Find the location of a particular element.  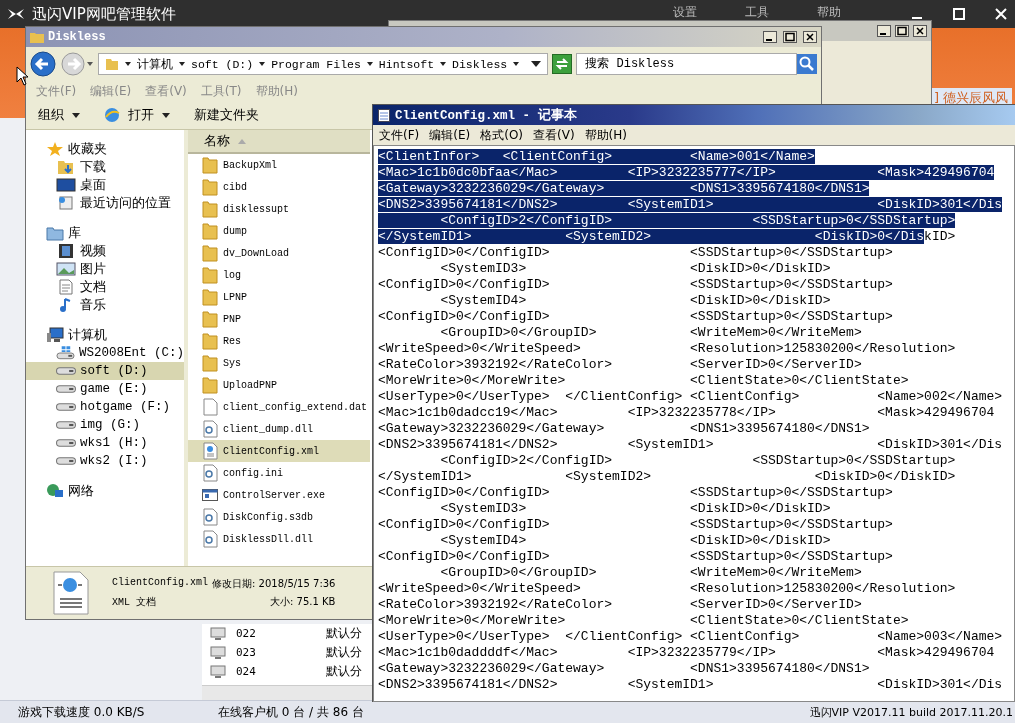

table-cell-text: 022 is located at coordinates (246, 633).